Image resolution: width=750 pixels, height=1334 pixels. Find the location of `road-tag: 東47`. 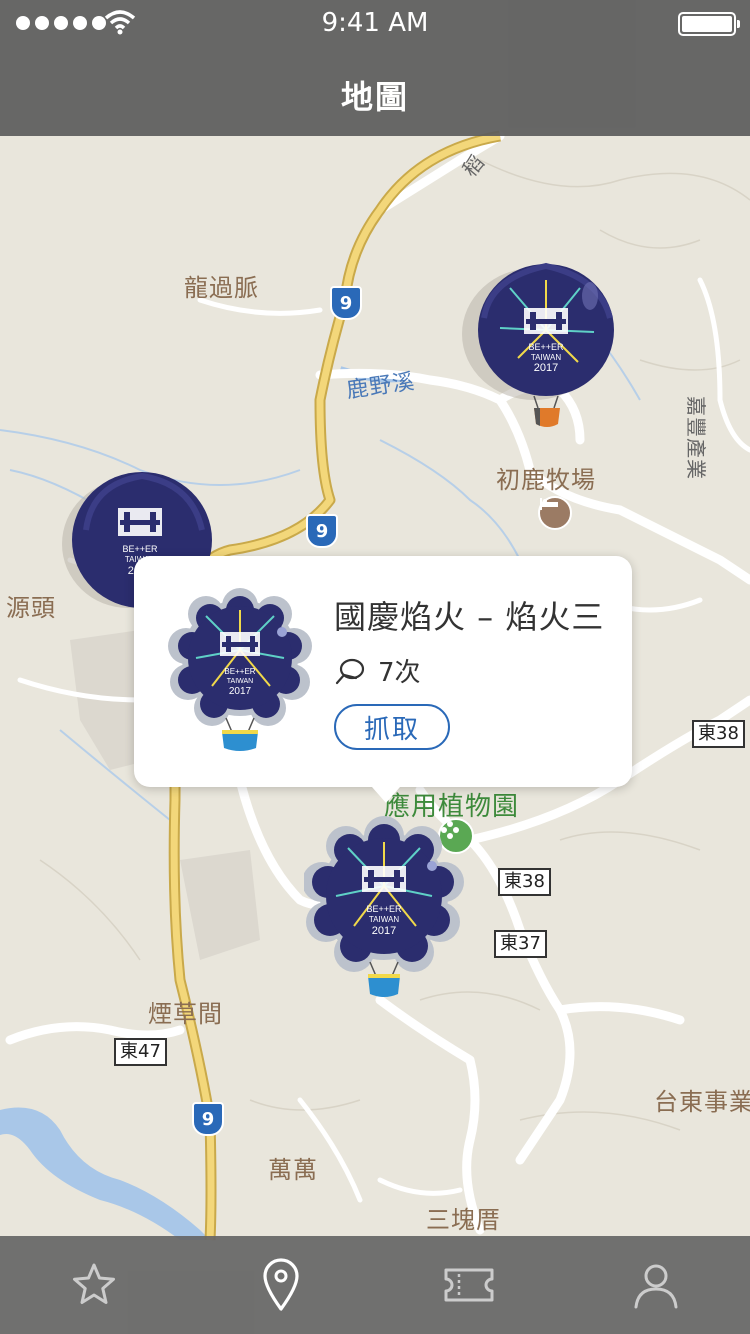

road-tag: 東47 is located at coordinates (140, 1052).